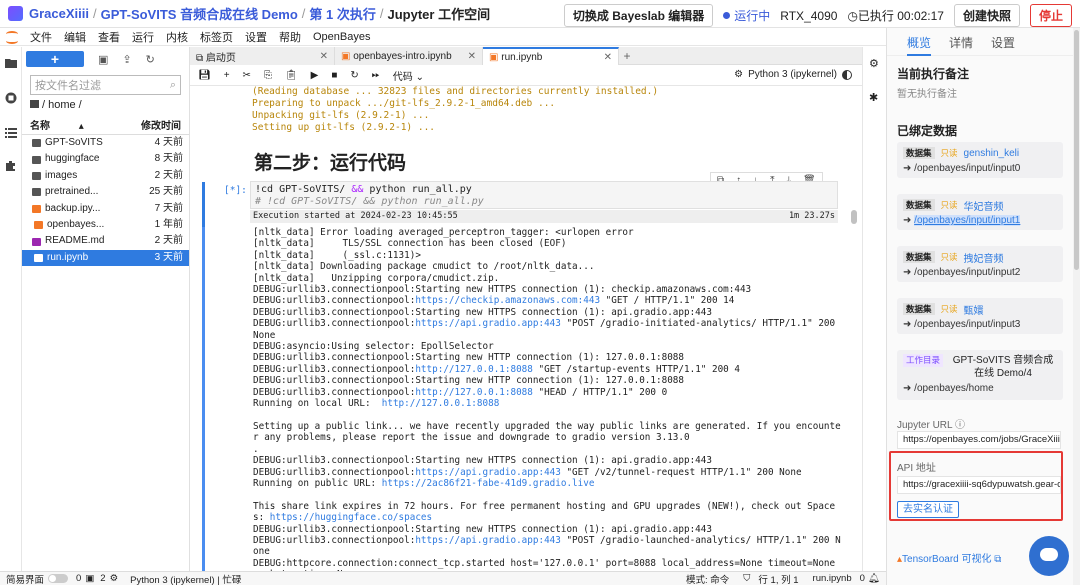  I want to click on kernel-status: Python 3 (ipykernel) | 忙碌, so click(185, 578).